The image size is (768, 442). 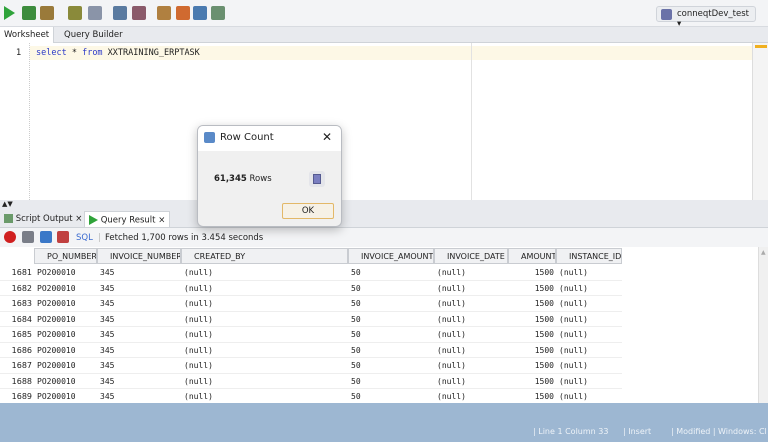 What do you see at coordinates (46, 237) in the screenshot?
I see `refresh-icon` at bounding box center [46, 237].